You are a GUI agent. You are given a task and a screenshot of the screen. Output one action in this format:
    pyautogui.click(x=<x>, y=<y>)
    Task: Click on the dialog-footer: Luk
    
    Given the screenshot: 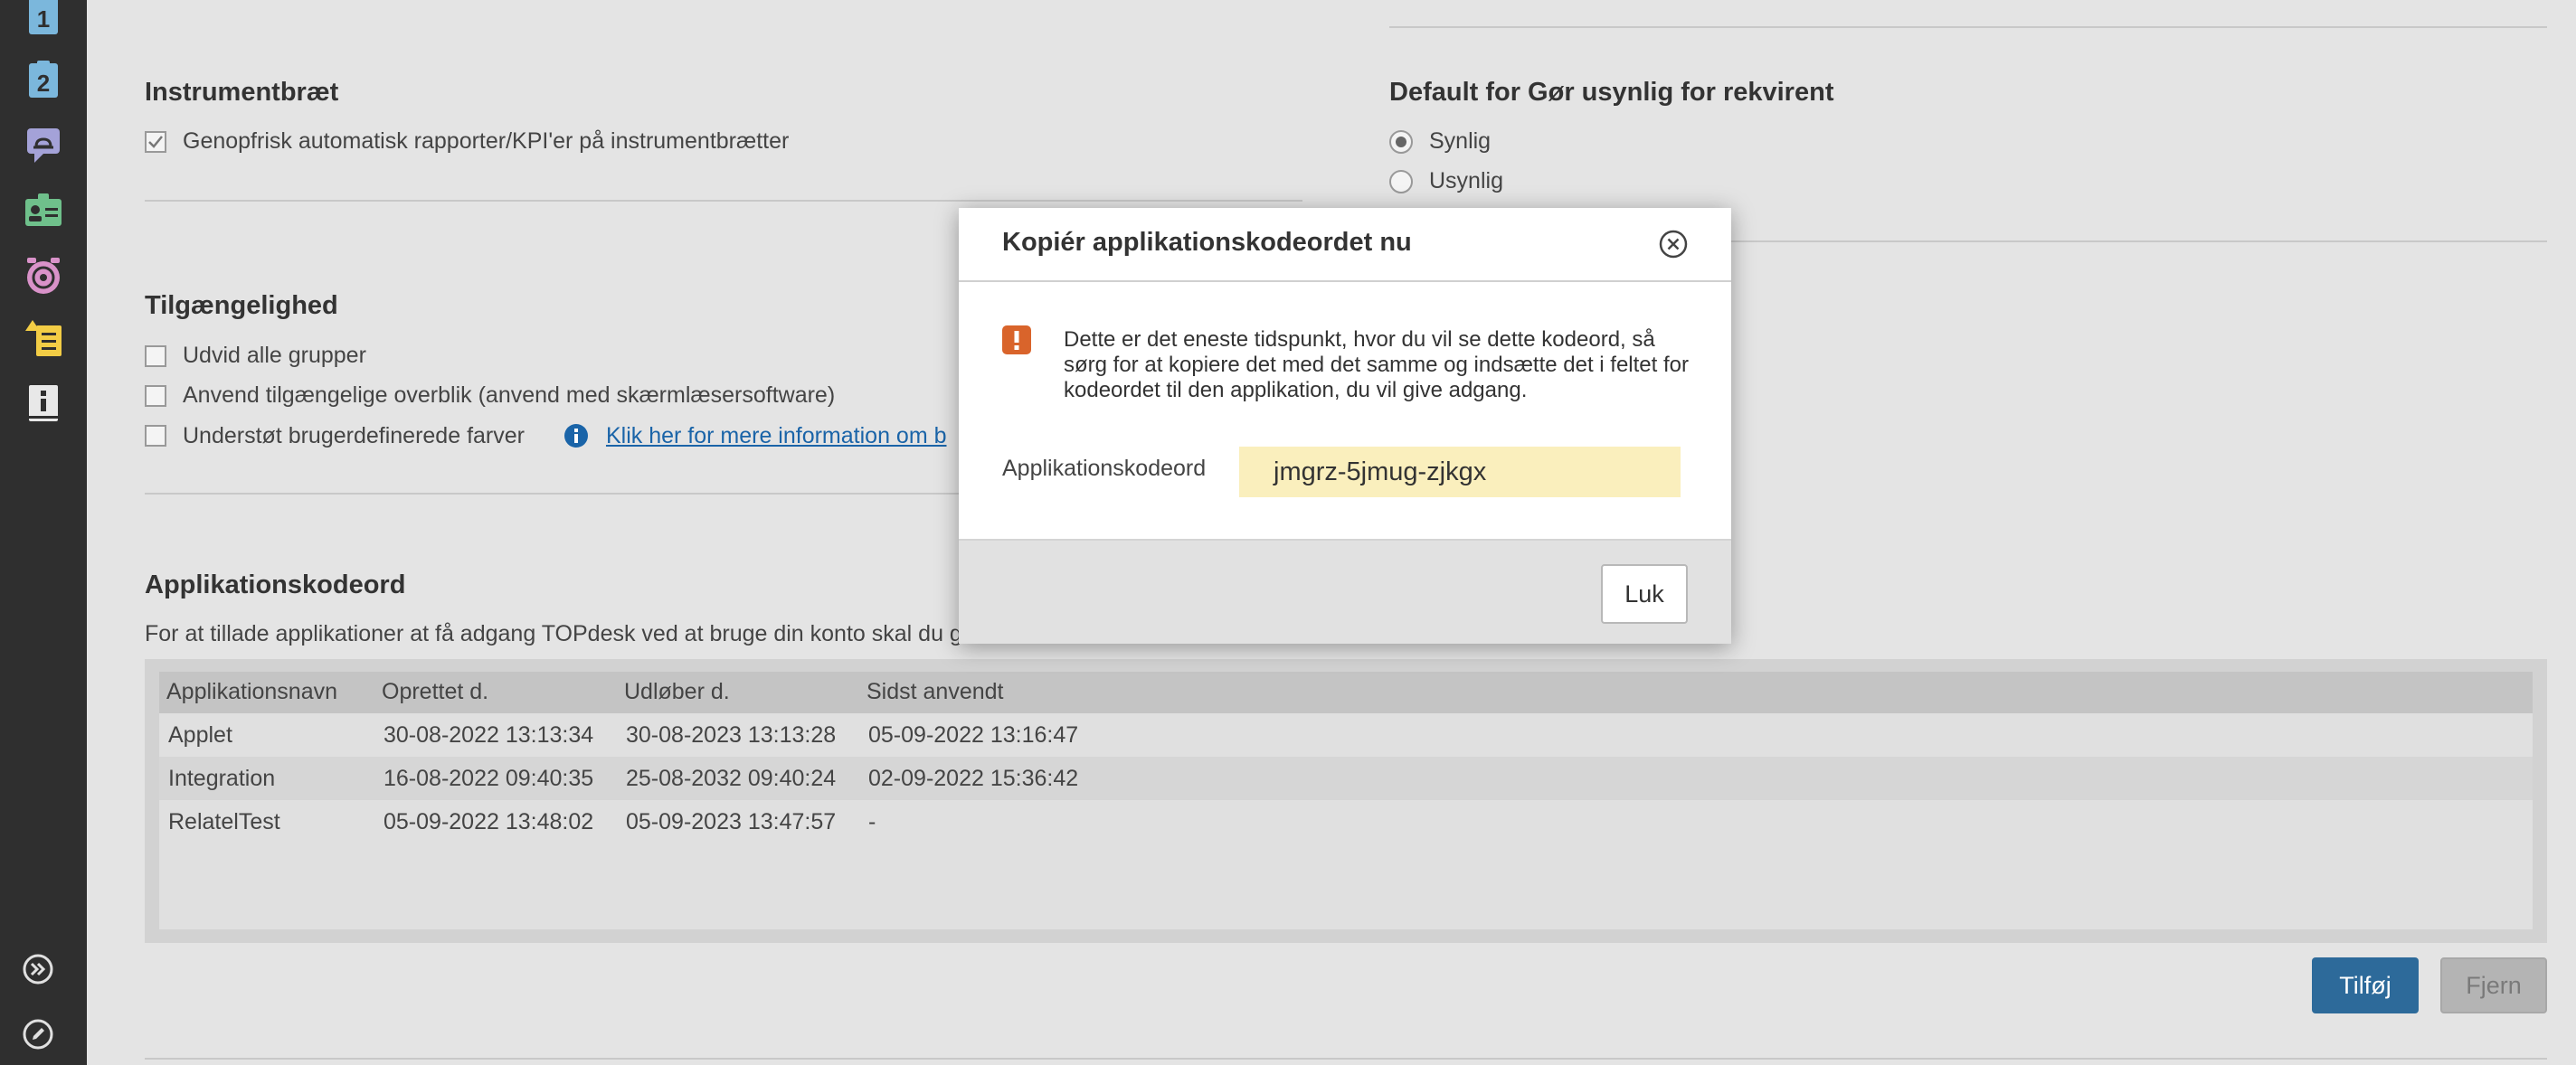 What is the action you would take?
    pyautogui.click(x=1345, y=591)
    